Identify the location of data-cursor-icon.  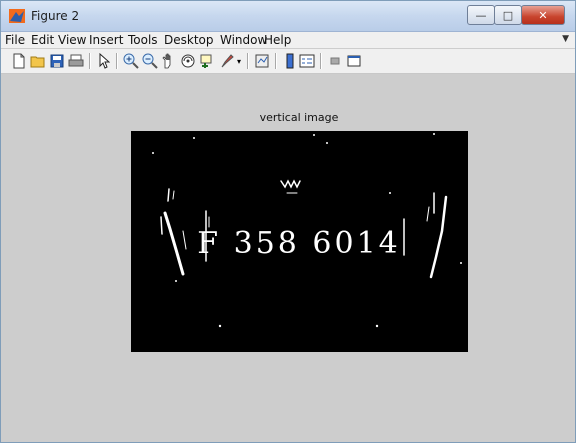
(206, 61).